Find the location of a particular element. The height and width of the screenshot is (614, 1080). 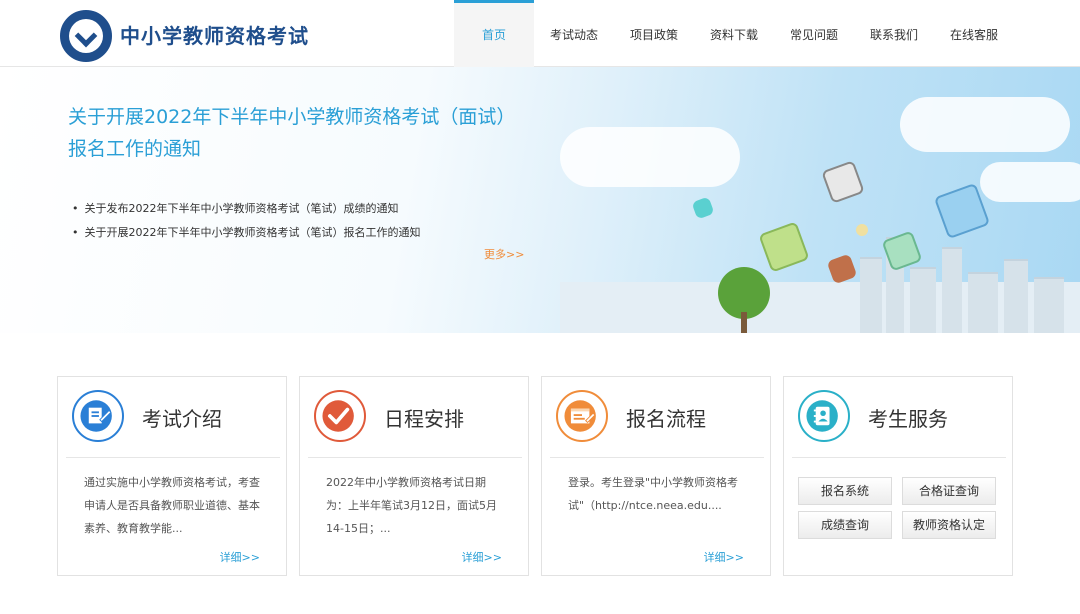

green-cube-decoration is located at coordinates (784, 247).